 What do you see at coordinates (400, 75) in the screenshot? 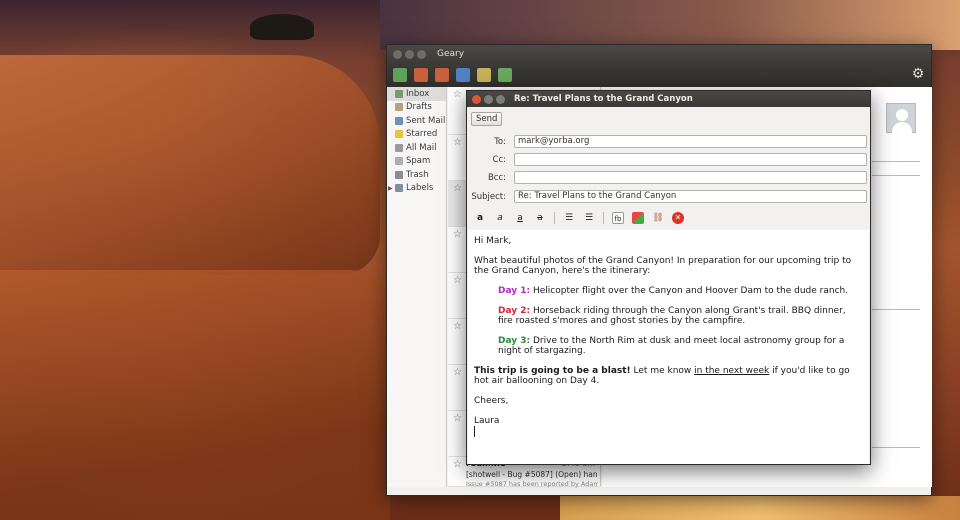
I see `compose-icon` at bounding box center [400, 75].